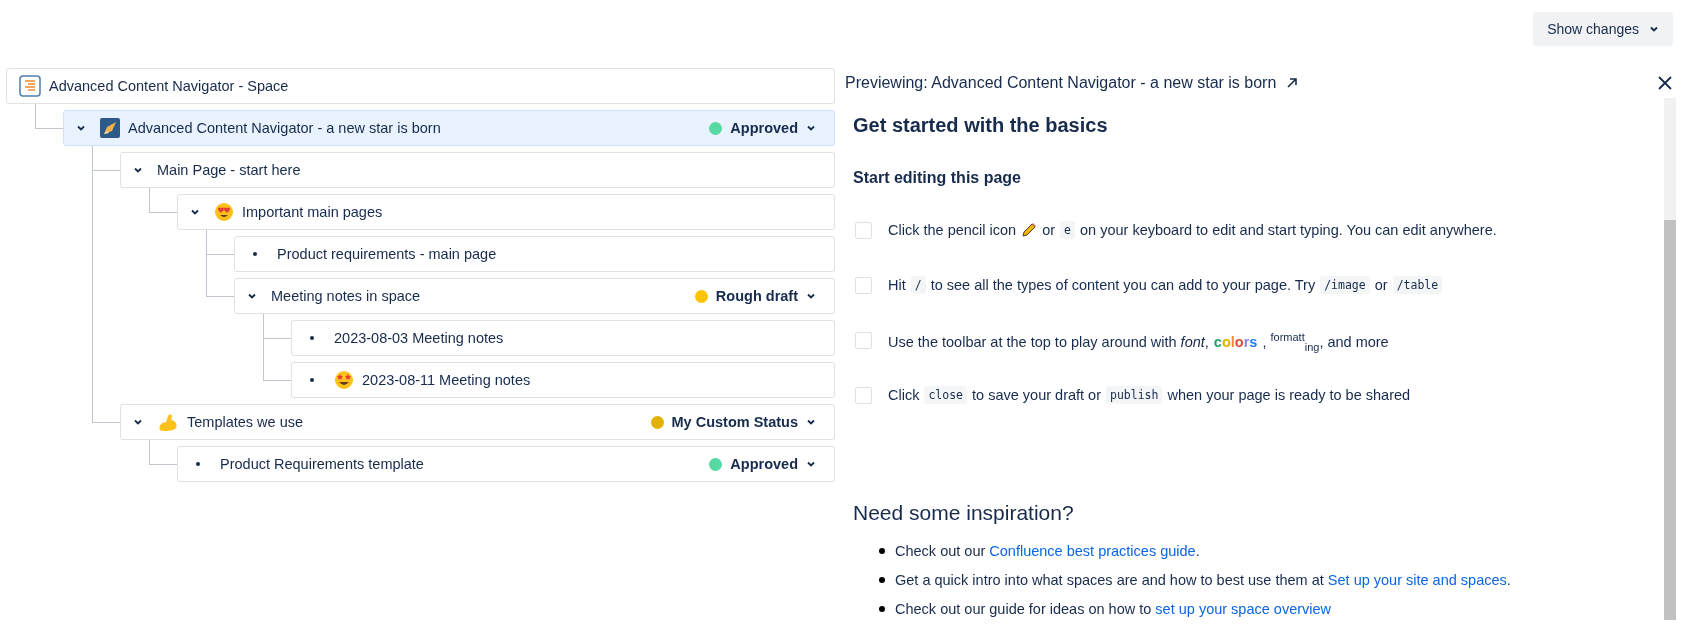  Describe the element at coordinates (534, 254) in the screenshot. I see `page-row: Product requirements - main page` at that location.